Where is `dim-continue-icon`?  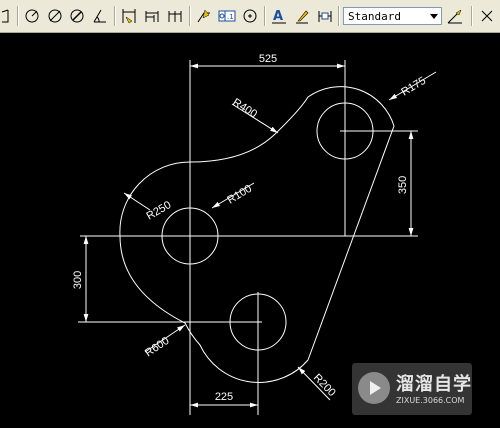
dim-continue-icon is located at coordinates (174, 15).